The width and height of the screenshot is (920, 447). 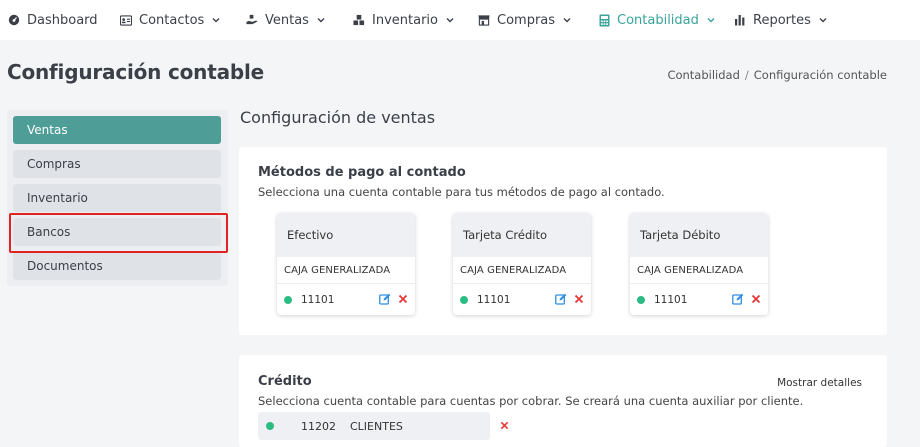 I want to click on nav-reportes: Reportes, so click(x=781, y=20).